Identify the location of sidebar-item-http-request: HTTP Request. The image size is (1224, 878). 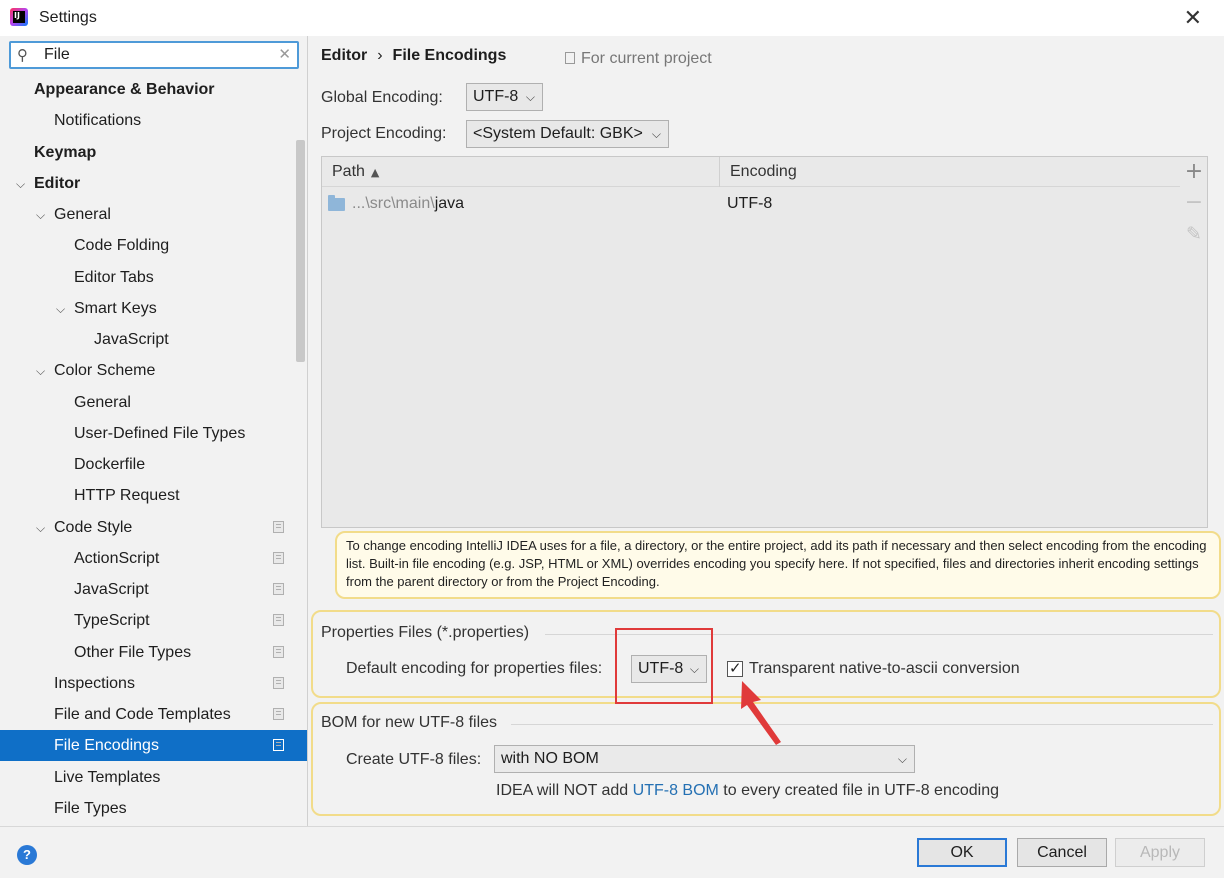
(153, 495).